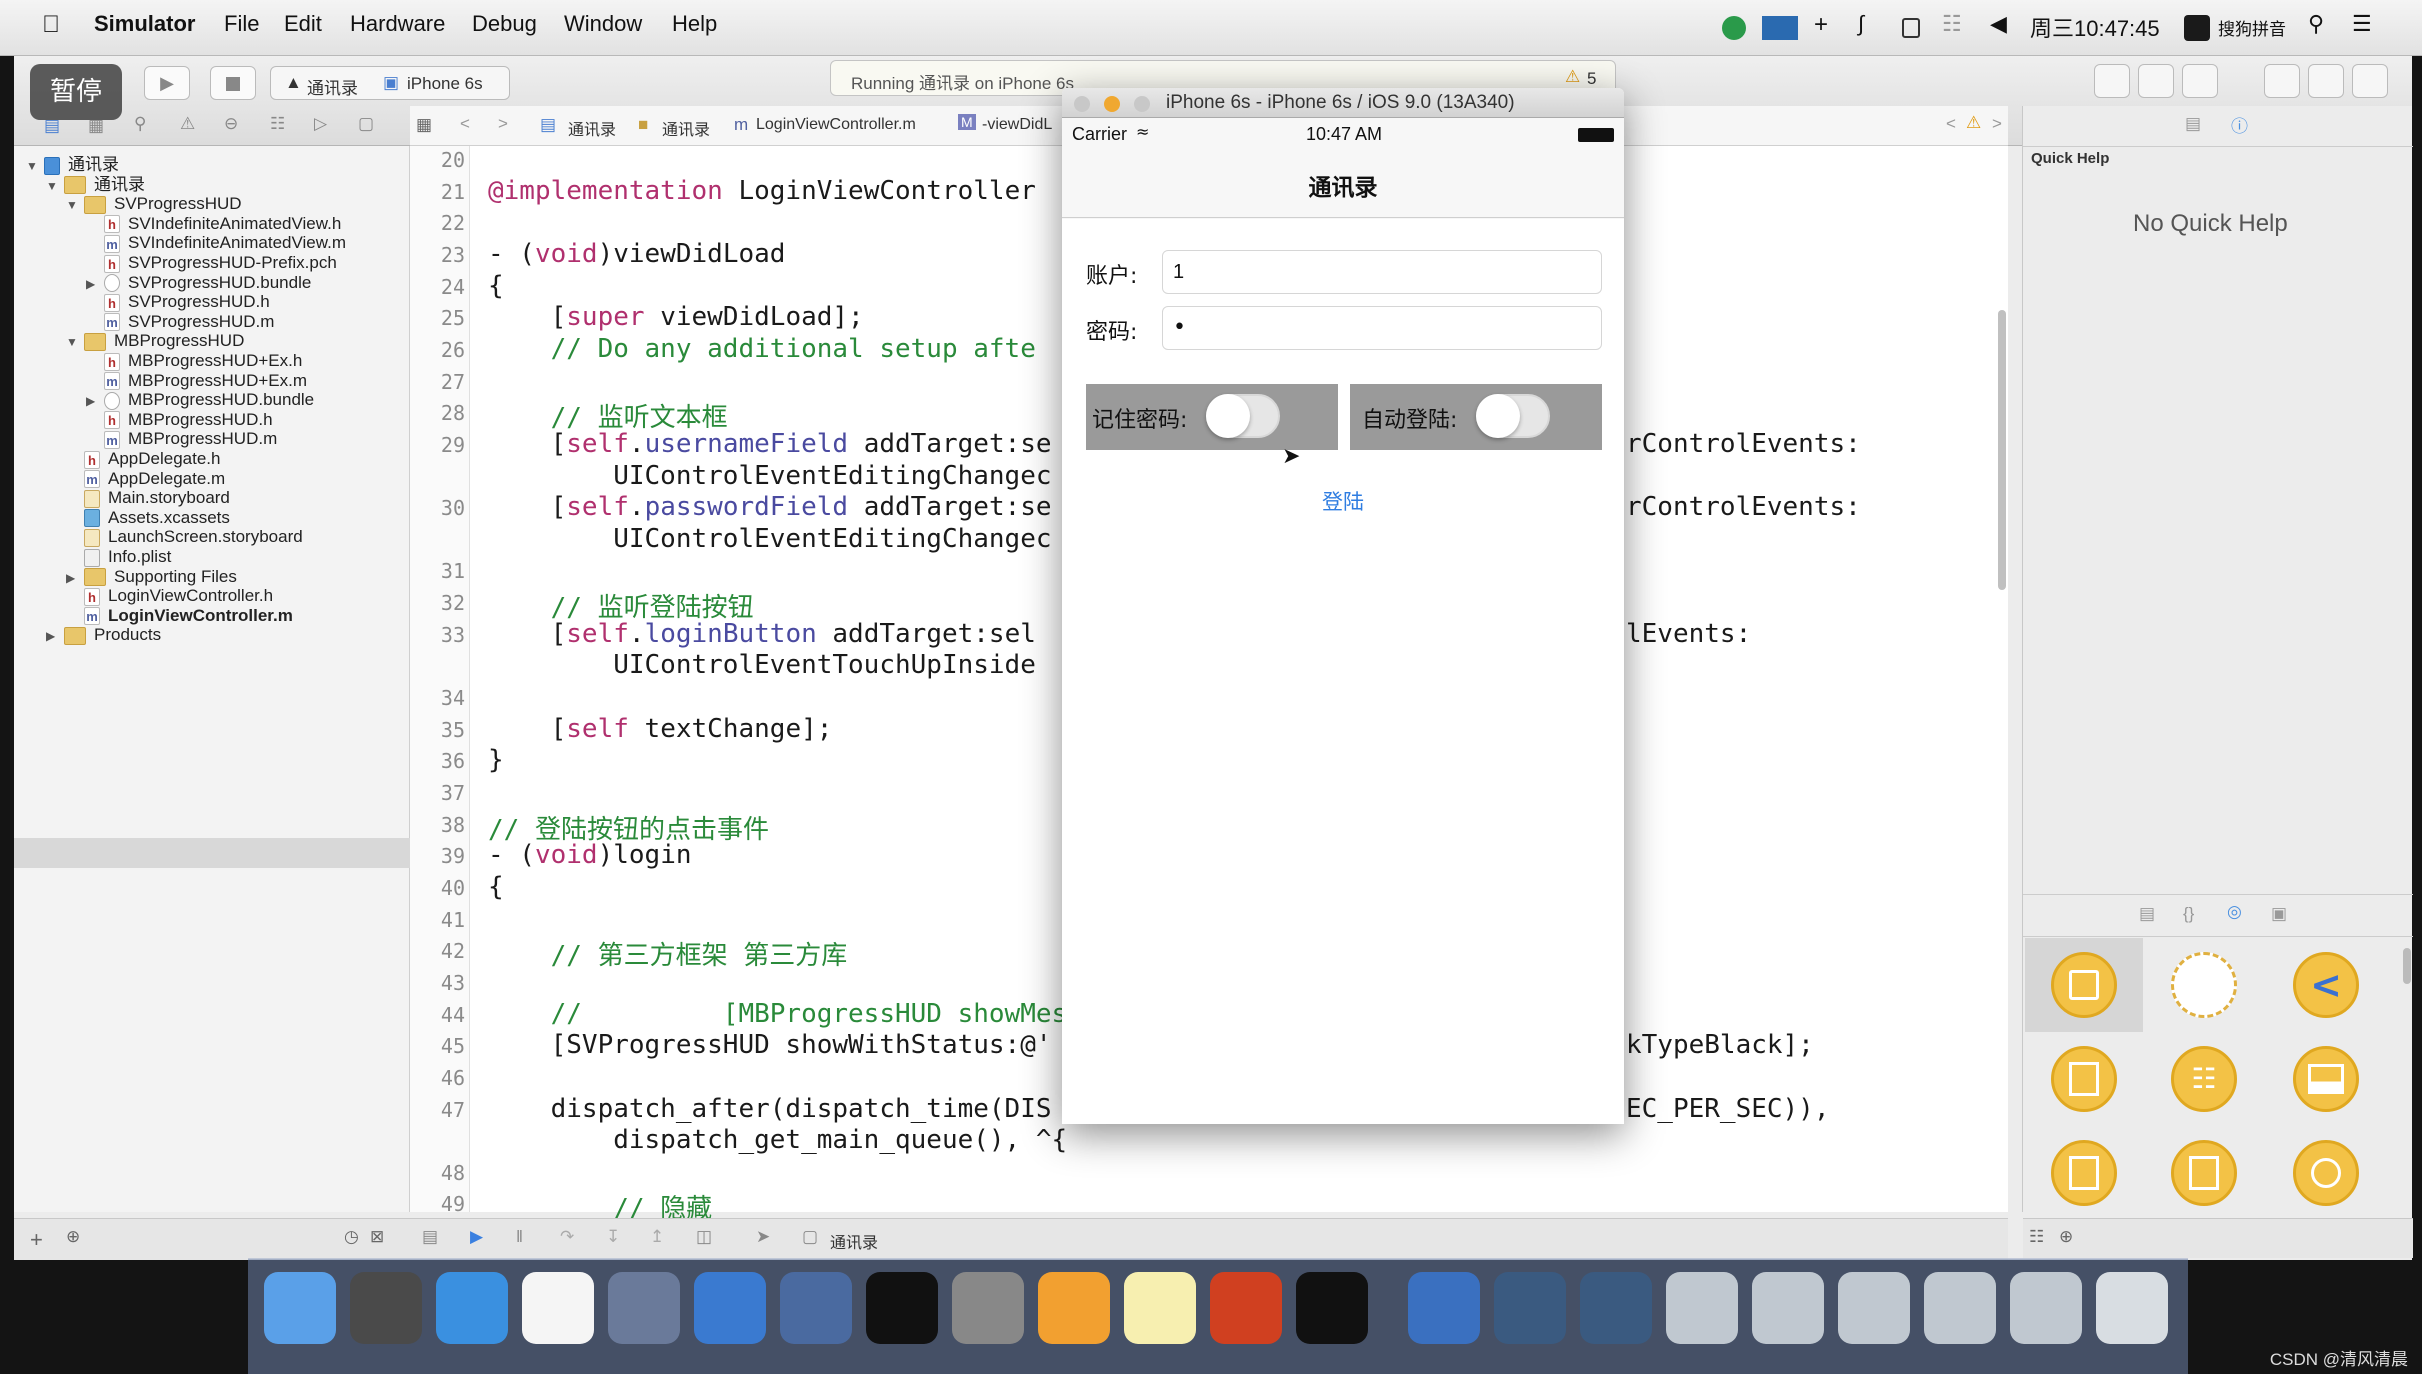 This screenshot has width=2422, height=1374. What do you see at coordinates (816, 1308) in the screenshot?
I see `instruments-icon` at bounding box center [816, 1308].